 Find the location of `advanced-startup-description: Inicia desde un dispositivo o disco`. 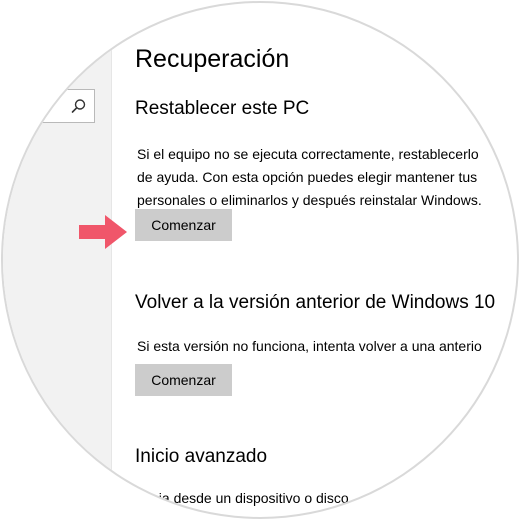

advanced-startup-description: Inicia desde un dispositivo o disco is located at coordinates (243, 498).